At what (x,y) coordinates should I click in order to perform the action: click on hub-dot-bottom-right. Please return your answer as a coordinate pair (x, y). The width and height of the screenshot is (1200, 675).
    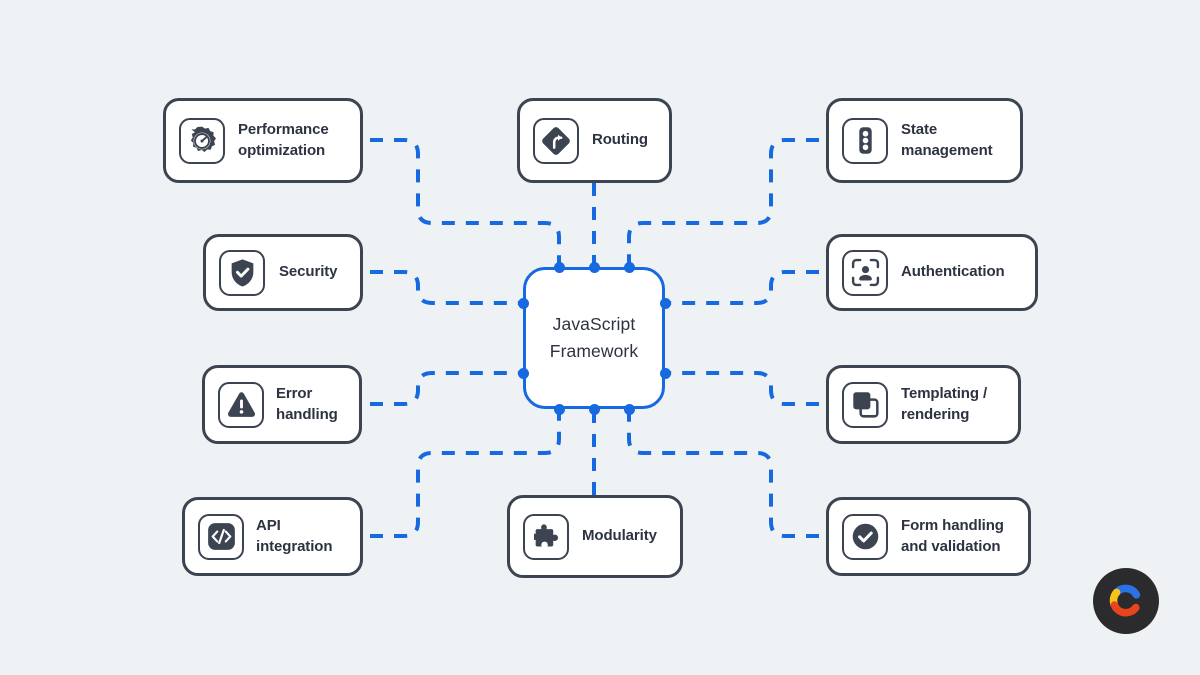
    Looking at the image, I should click on (629, 409).